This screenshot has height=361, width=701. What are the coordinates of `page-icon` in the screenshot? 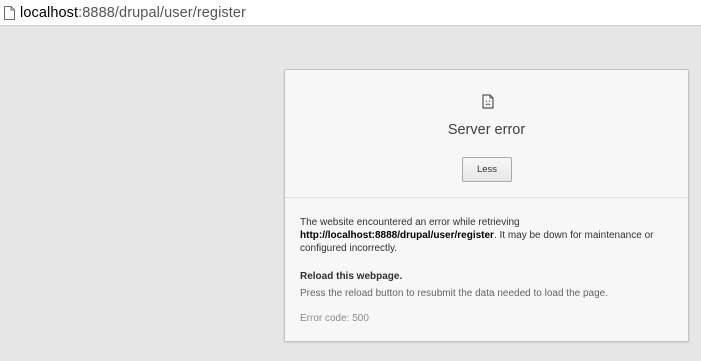 It's located at (9, 13).